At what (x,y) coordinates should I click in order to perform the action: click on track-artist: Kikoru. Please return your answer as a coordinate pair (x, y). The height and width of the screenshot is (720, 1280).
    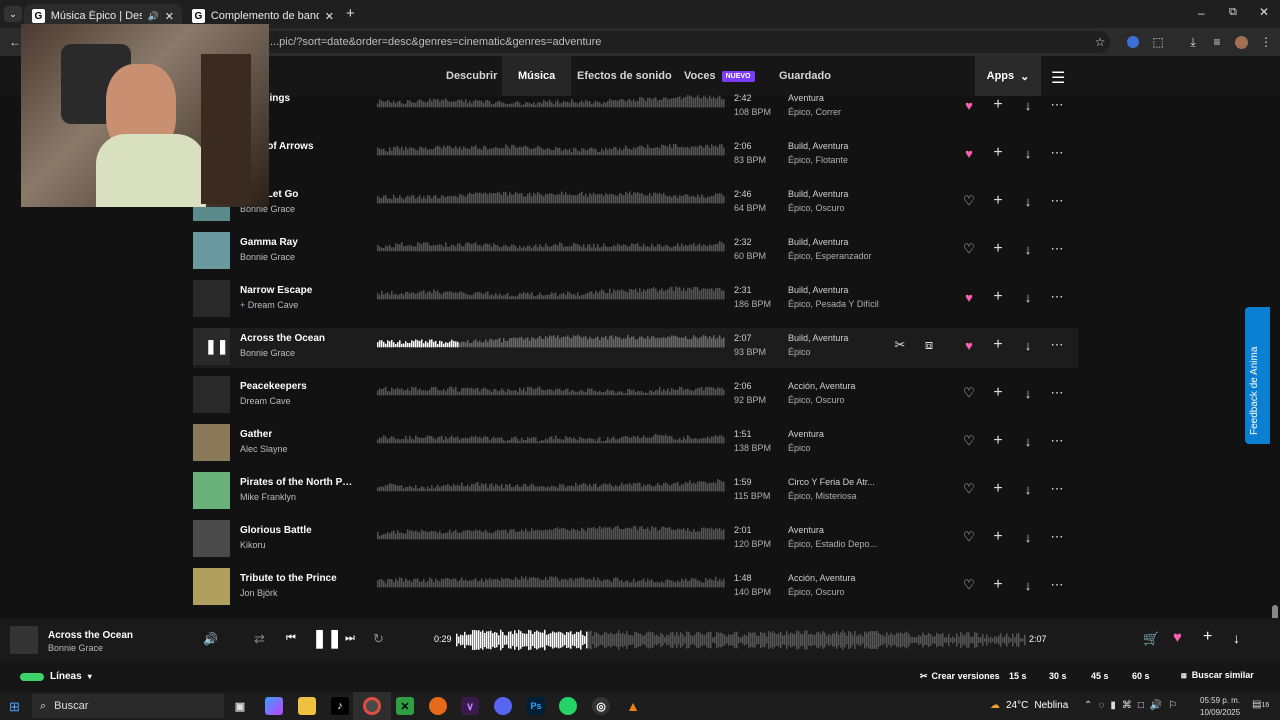
    Looking at the image, I should click on (253, 545).